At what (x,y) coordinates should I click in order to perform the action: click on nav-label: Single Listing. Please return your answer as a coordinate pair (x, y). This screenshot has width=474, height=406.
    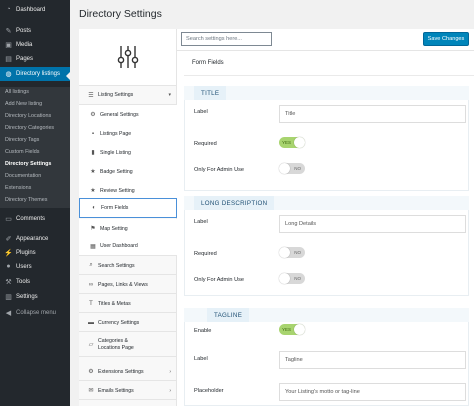
    Looking at the image, I should click on (115, 152).